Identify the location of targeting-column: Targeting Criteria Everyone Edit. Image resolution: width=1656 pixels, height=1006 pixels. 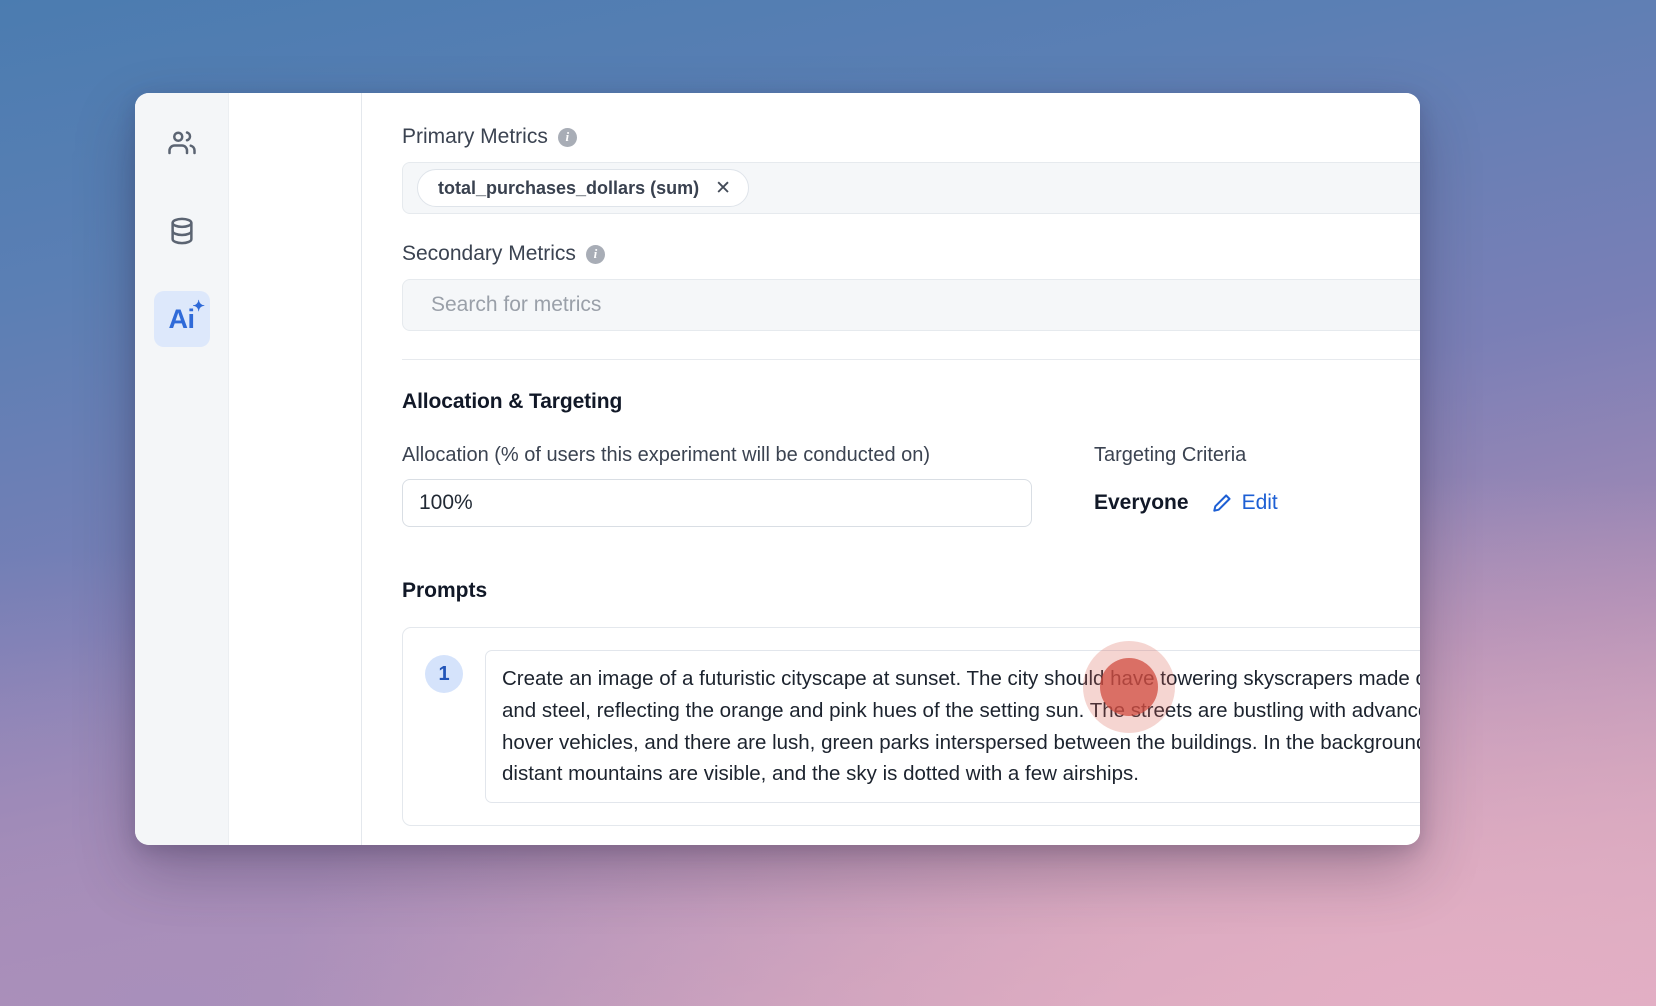
(1186, 485).